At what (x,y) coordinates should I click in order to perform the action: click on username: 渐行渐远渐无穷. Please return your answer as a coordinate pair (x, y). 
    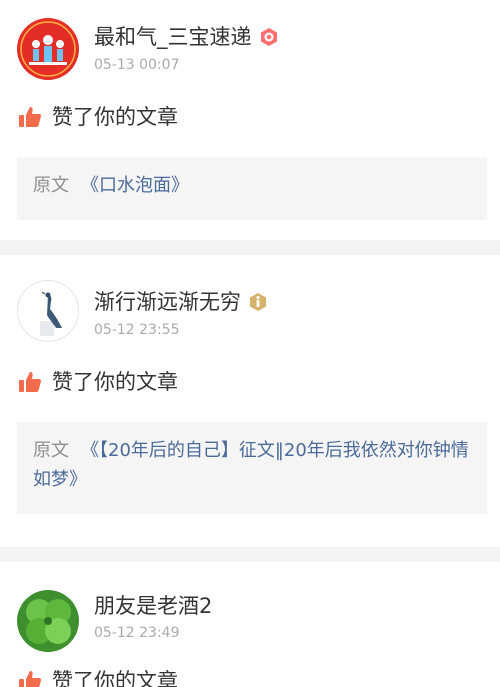
    Looking at the image, I should click on (181, 302).